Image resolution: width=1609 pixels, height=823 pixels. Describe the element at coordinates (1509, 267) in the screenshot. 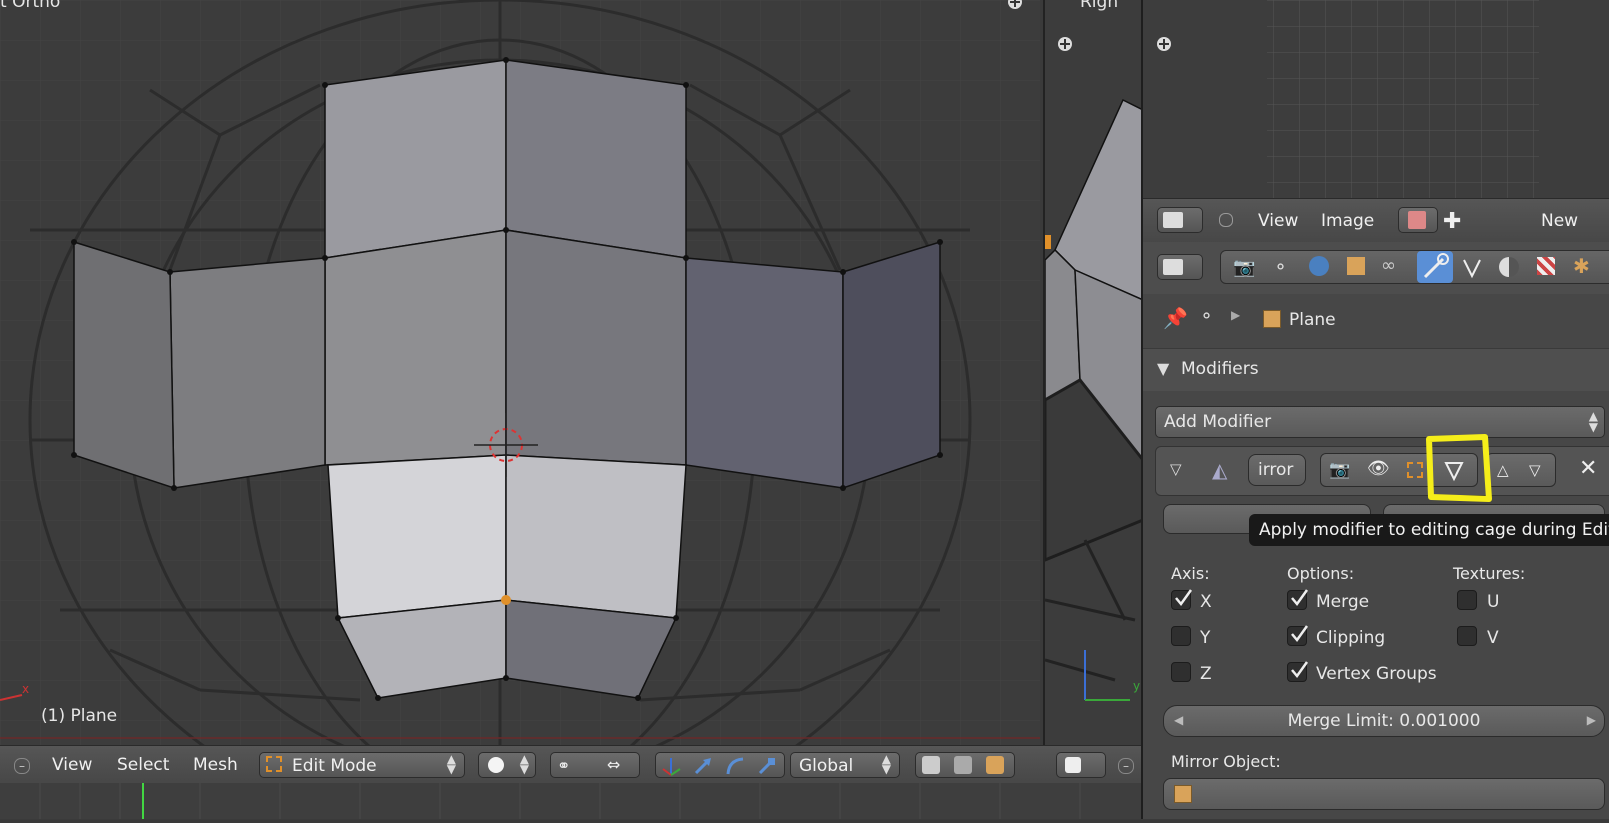

I see `material-tab-icon` at that location.